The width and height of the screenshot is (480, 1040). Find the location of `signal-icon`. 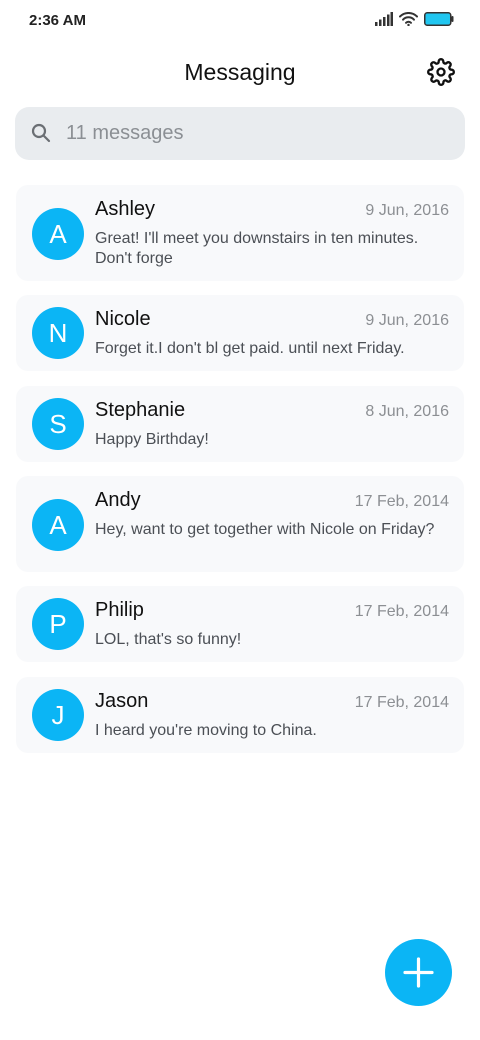

signal-icon is located at coordinates (384, 19).